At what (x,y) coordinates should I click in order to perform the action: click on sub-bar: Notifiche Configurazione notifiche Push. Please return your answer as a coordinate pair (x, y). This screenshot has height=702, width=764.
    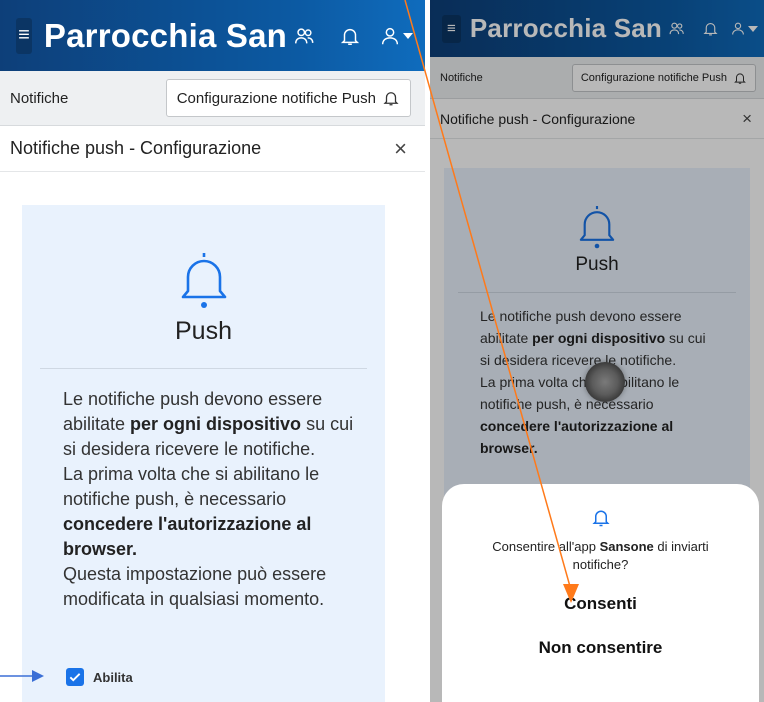
    Looking at the image, I should click on (212, 98).